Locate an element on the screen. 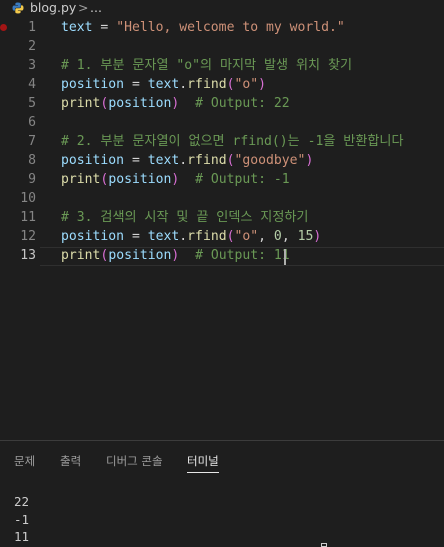 This screenshot has height=547, width=444. code-line: 10 is located at coordinates (222, 198).